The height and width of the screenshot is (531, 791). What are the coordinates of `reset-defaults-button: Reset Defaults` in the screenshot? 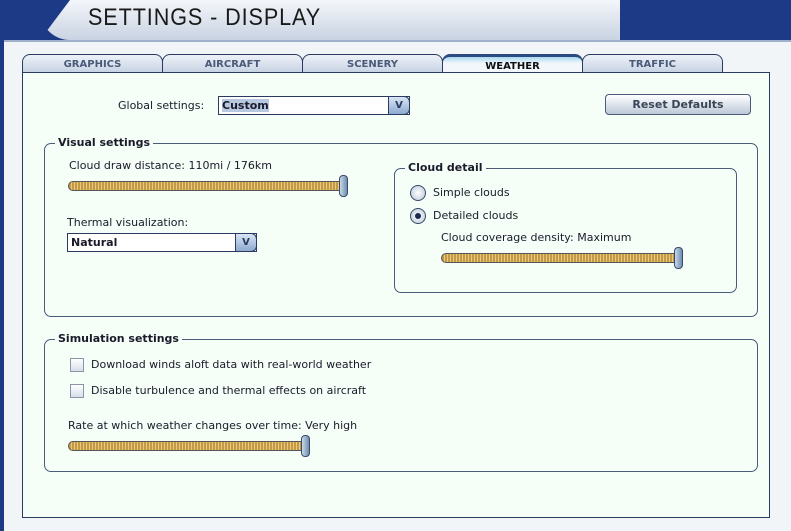 It's located at (678, 104).